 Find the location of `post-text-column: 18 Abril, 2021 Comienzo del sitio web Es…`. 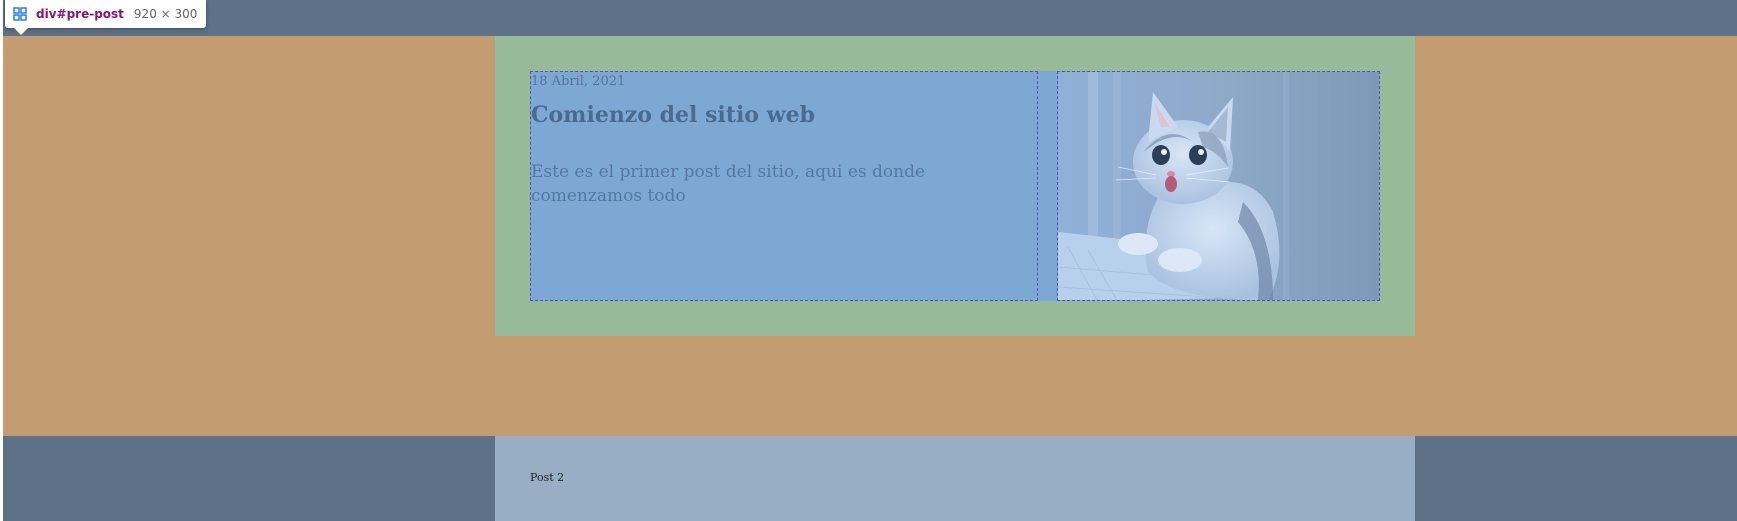

post-text-column: 18 Abril, 2021 Comienzo del sitio web Es… is located at coordinates (784, 186).